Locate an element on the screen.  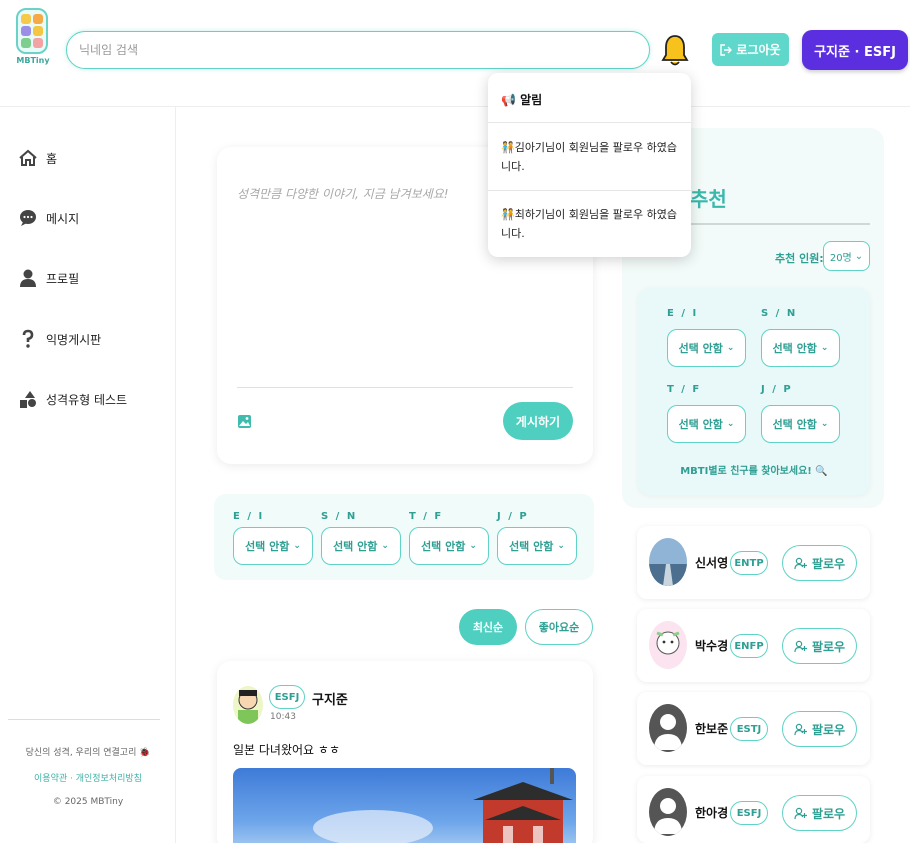
app-logo: MBTiny is located at coordinates (33, 37).